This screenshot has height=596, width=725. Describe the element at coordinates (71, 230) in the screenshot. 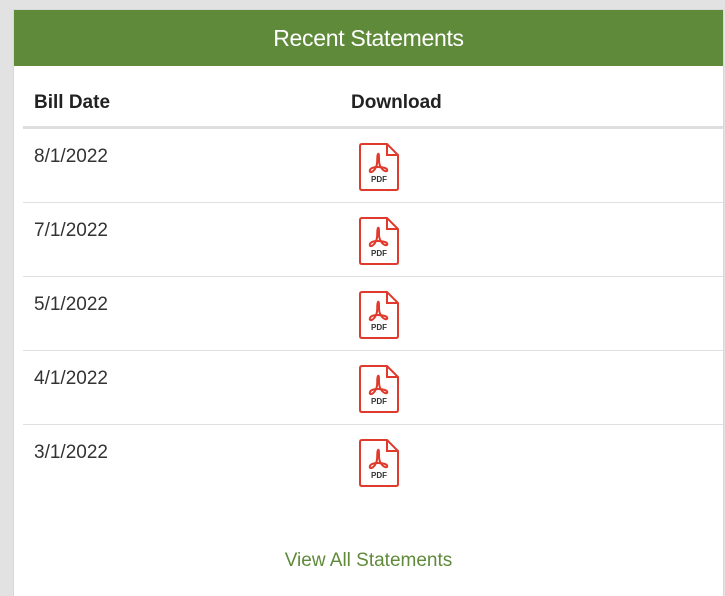

I see `bill-date: 7/1/2022` at that location.